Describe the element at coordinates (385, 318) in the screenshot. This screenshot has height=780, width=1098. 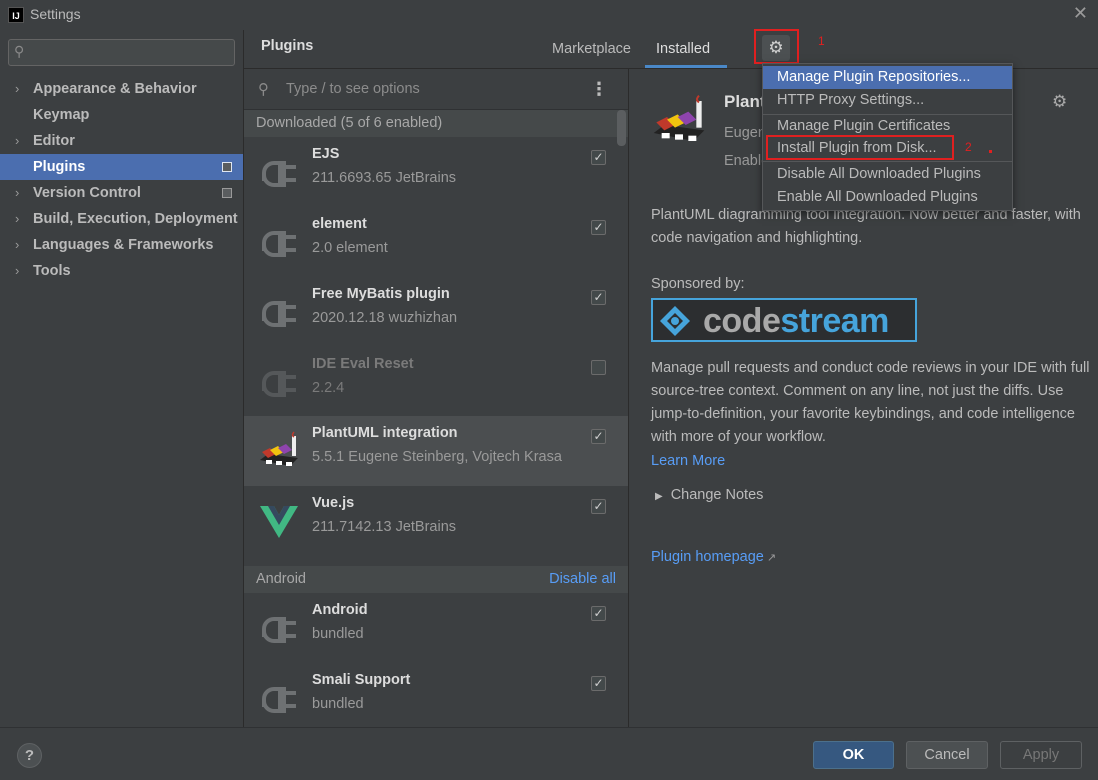
I see `plugin-meta: 2020.12.18 wuzhizhan` at that location.